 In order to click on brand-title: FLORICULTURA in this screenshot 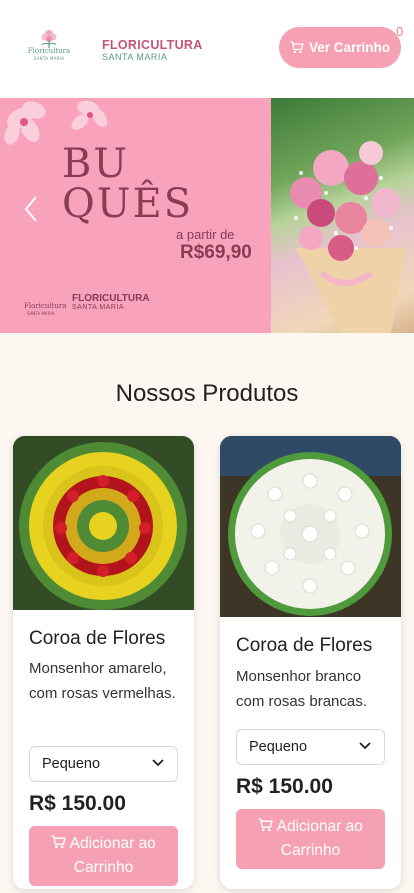, I will do `click(152, 45)`.